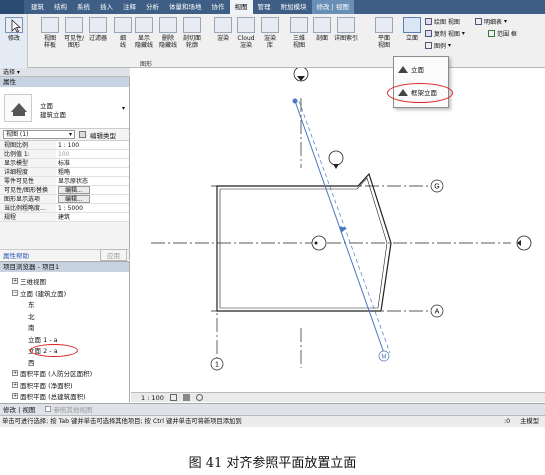  Describe the element at coordinates (411, 69) in the screenshot. I see `menu-item-elevation: 立面` at that location.